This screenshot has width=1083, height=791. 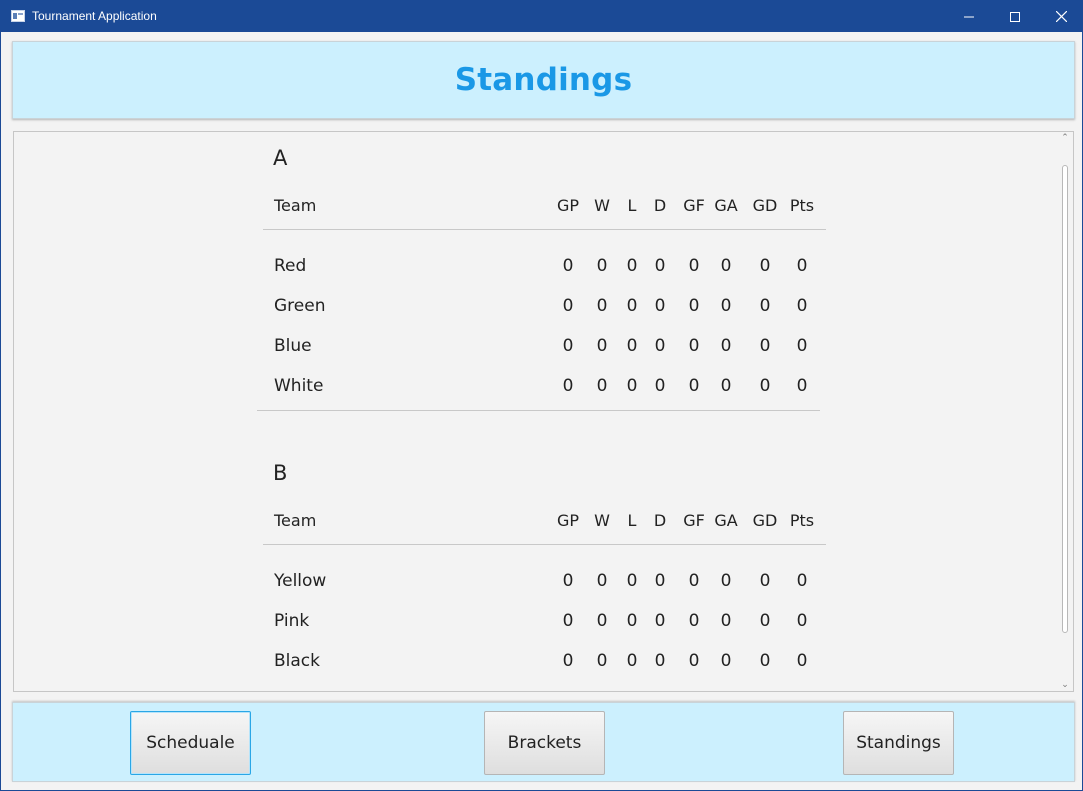 What do you see at coordinates (297, 661) in the screenshot?
I see `team-name: Black` at bounding box center [297, 661].